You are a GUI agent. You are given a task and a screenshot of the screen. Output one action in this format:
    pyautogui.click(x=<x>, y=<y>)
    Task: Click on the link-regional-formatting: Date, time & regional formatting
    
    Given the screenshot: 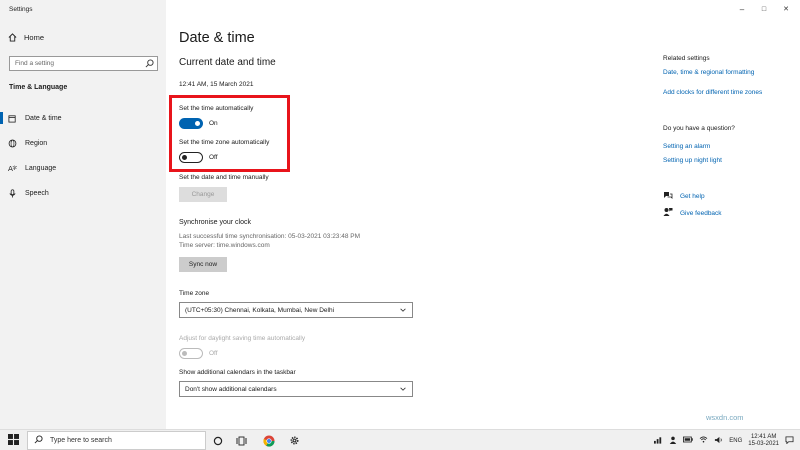 What is the action you would take?
    pyautogui.click(x=708, y=72)
    